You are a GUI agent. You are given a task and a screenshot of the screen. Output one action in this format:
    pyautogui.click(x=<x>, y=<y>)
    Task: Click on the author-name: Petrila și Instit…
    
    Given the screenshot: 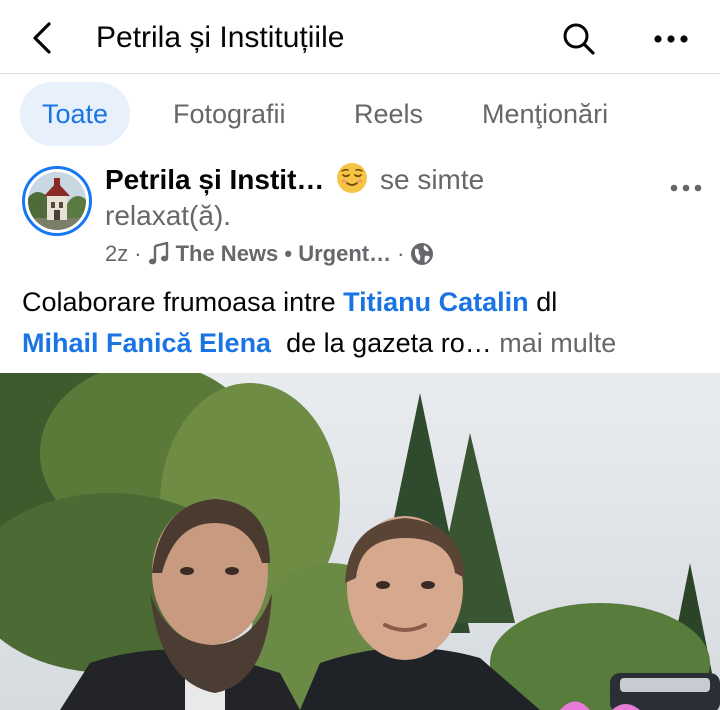 What is the action you would take?
    pyautogui.click(x=214, y=179)
    